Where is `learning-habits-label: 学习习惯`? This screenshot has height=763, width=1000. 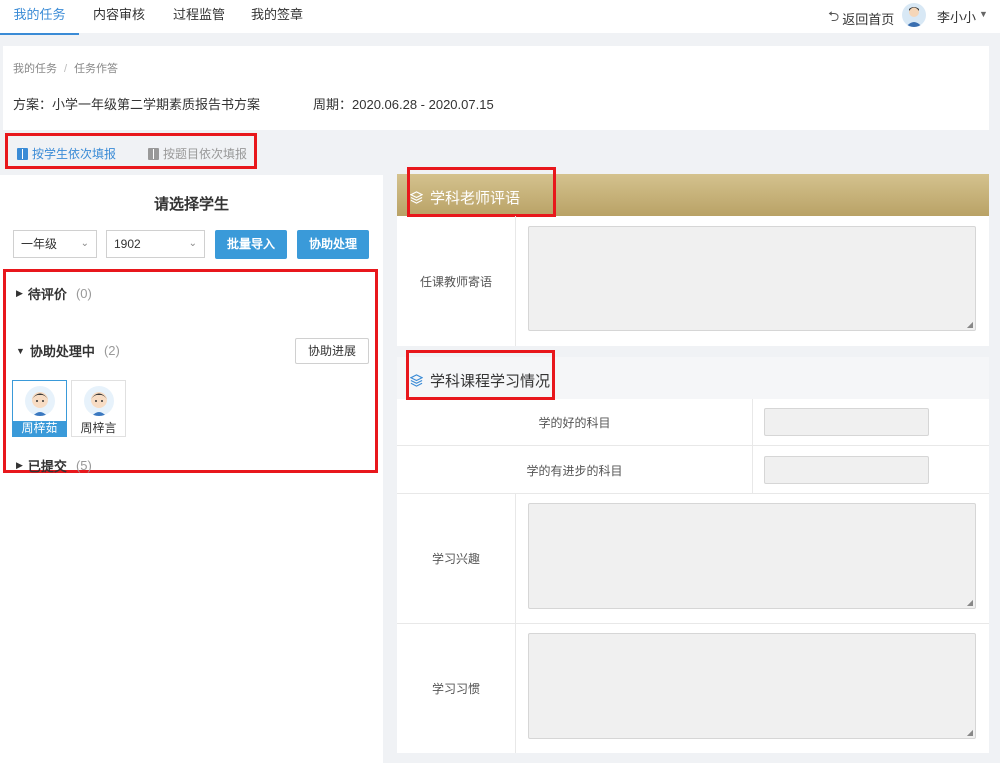
learning-habits-label: 学习习惯 is located at coordinates (455, 689).